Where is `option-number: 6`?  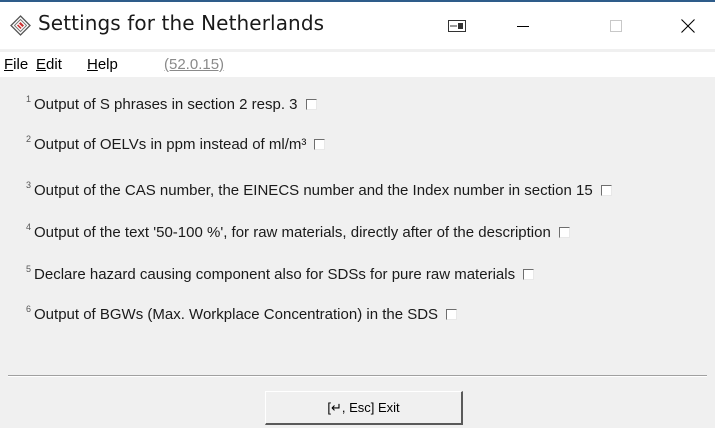
option-number: 6 is located at coordinates (29, 309).